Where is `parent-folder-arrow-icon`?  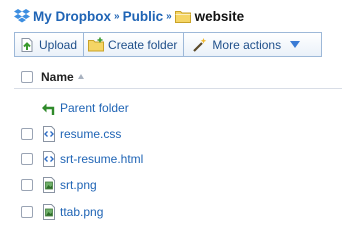 parent-folder-arrow-icon is located at coordinates (48, 109).